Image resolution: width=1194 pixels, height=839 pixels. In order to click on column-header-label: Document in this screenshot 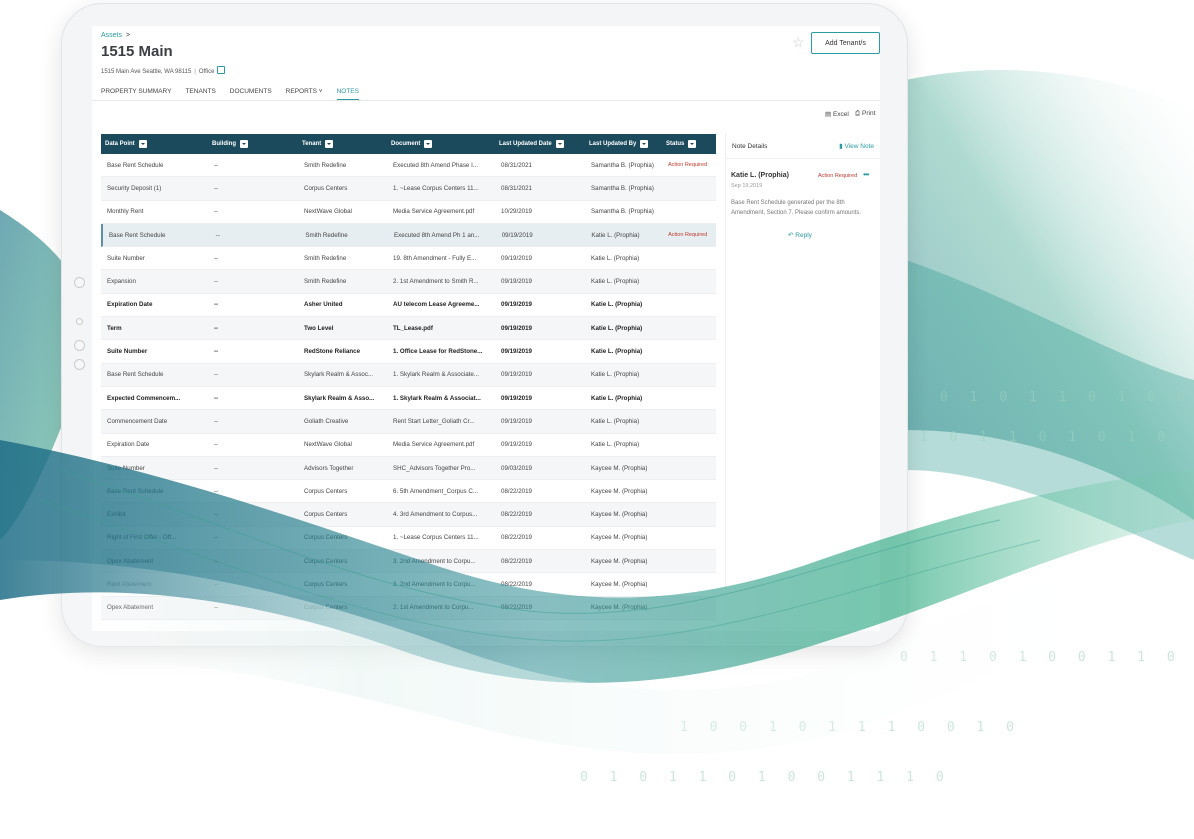, I will do `click(406, 144)`.